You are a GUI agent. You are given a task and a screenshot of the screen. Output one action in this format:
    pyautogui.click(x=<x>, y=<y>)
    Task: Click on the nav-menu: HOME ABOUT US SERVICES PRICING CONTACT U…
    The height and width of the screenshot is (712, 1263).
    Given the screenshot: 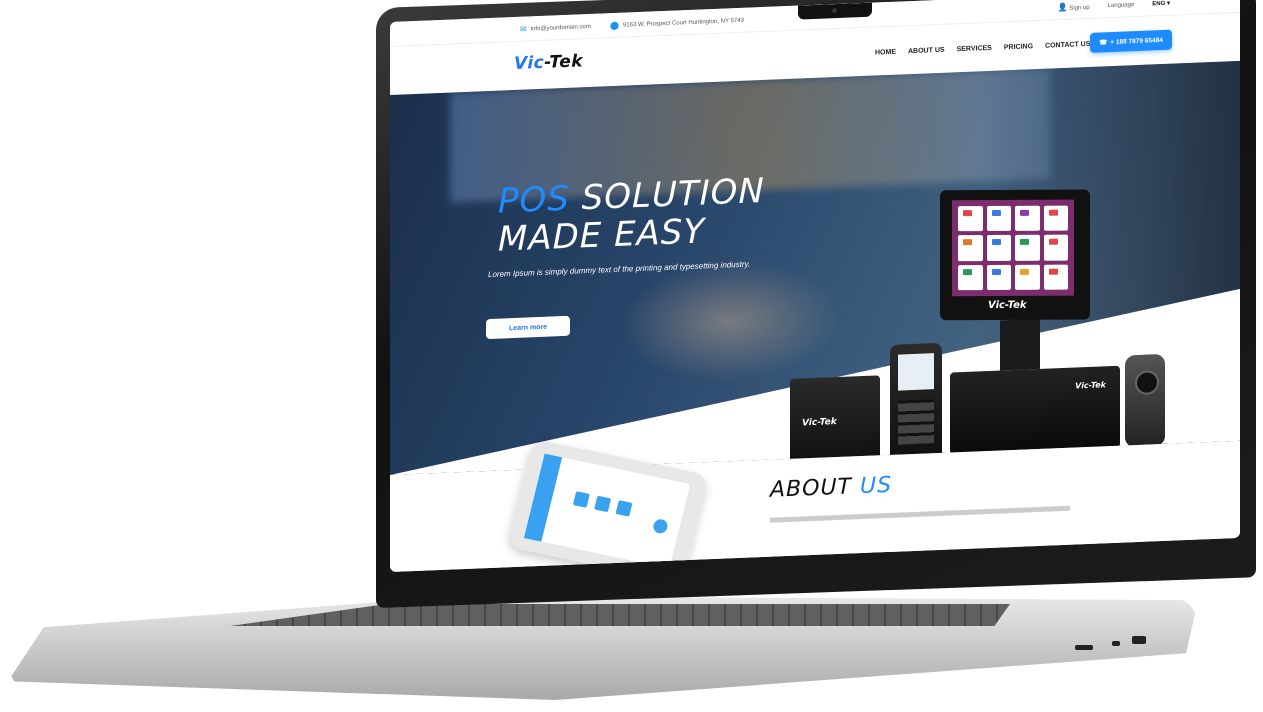 What is the action you would take?
    pyautogui.click(x=982, y=49)
    